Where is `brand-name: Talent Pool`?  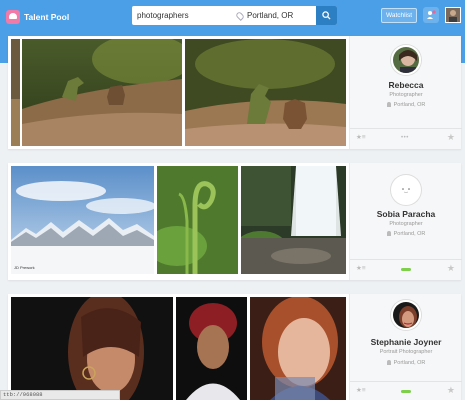
brand-name: Talent Pool is located at coordinates (47, 17).